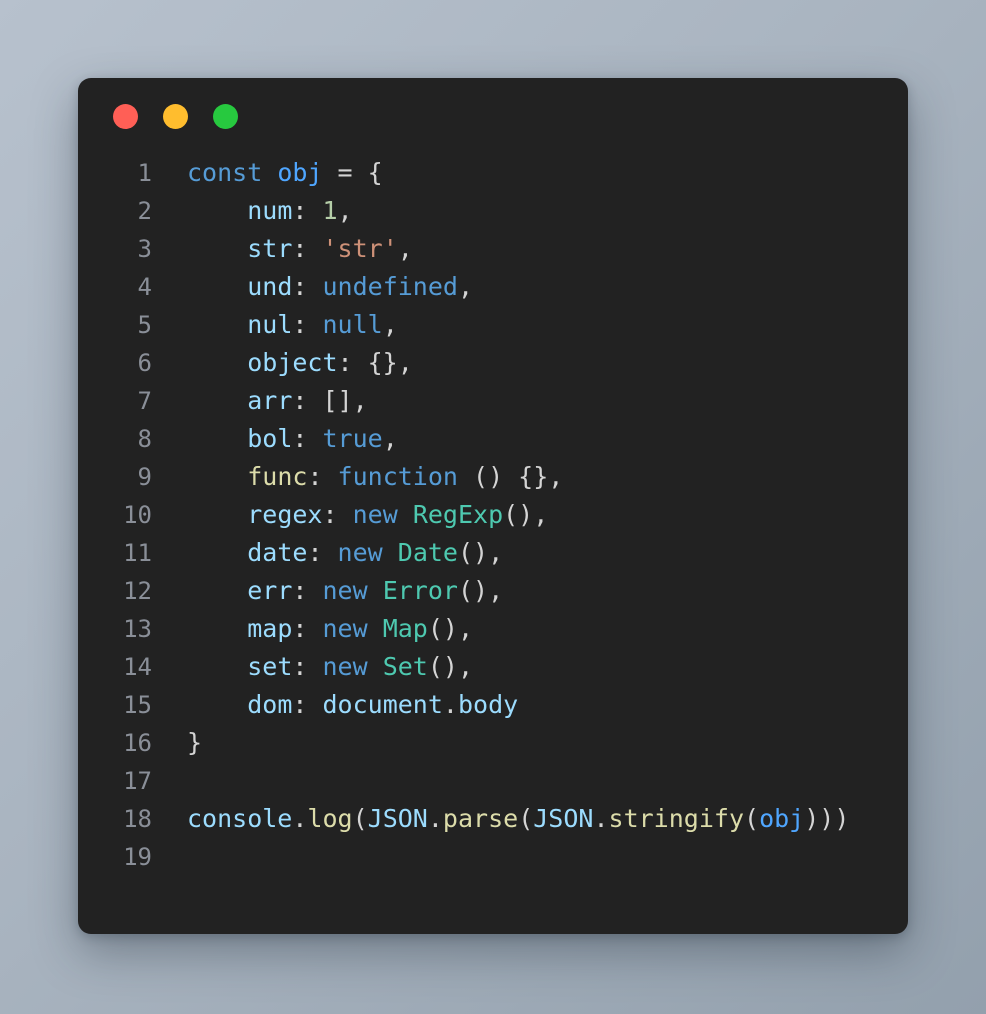 This screenshot has height=1014, width=986. Describe the element at coordinates (270, 210) in the screenshot. I see `code-token: num` at that location.